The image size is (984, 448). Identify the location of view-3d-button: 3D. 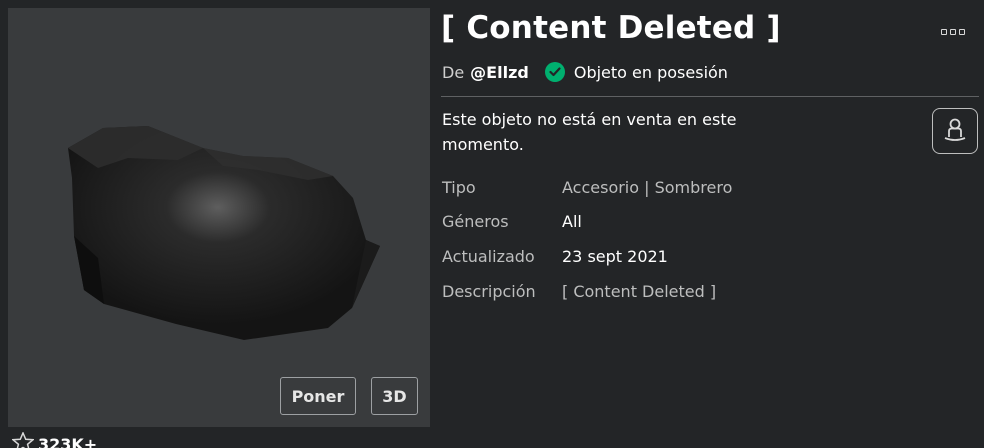
(394, 396).